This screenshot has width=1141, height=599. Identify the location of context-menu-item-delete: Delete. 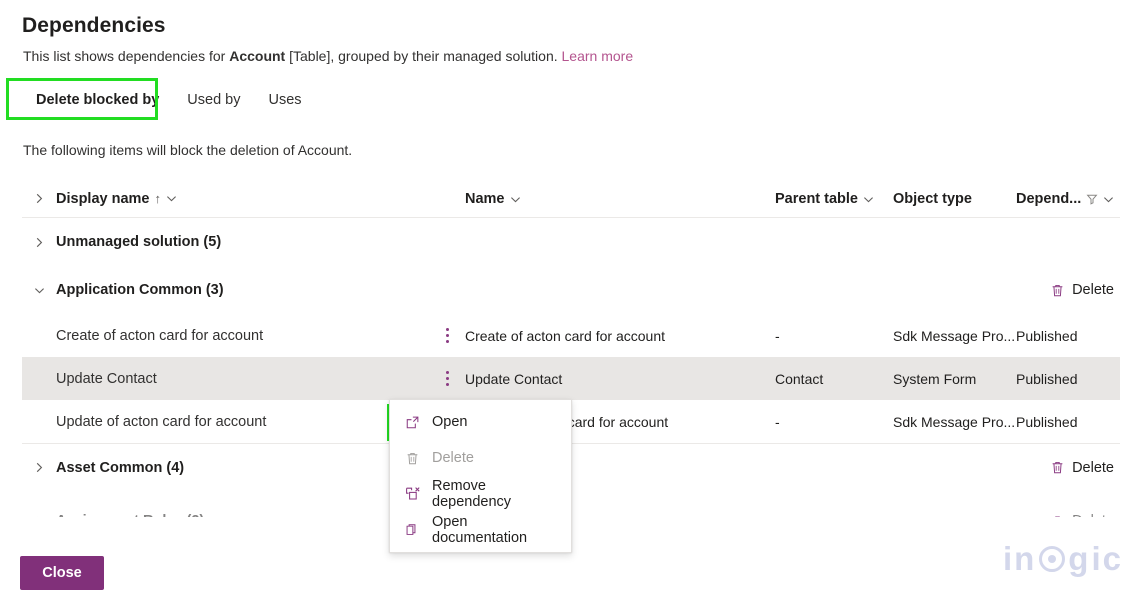
(480, 458).